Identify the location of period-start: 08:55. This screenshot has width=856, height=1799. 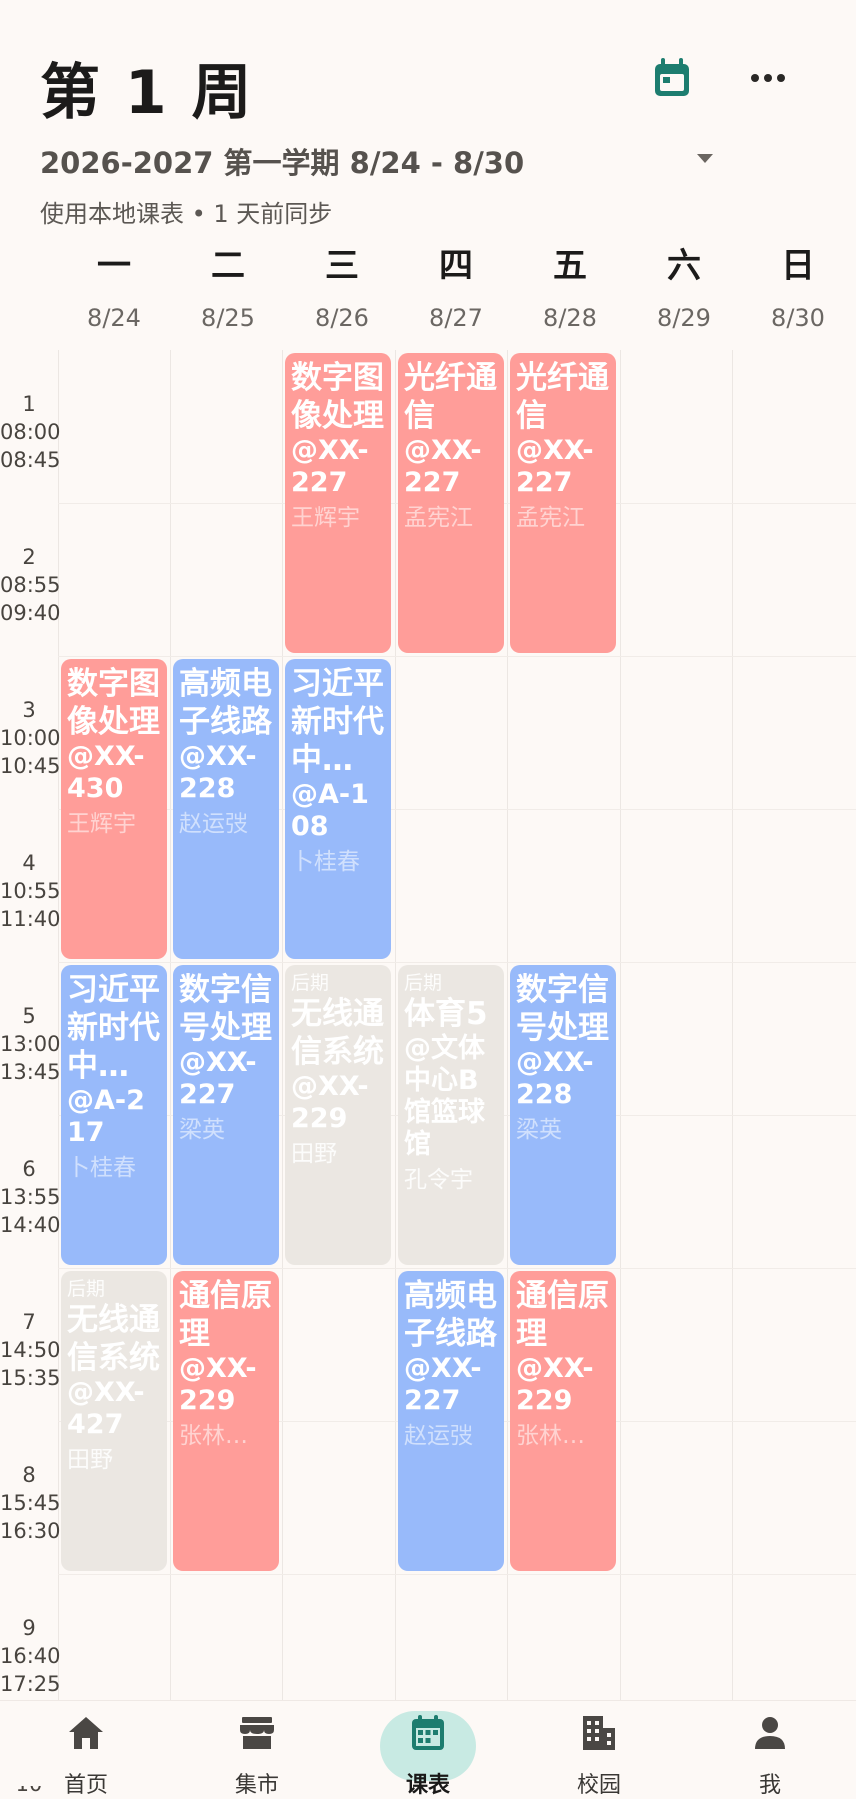
(30, 585).